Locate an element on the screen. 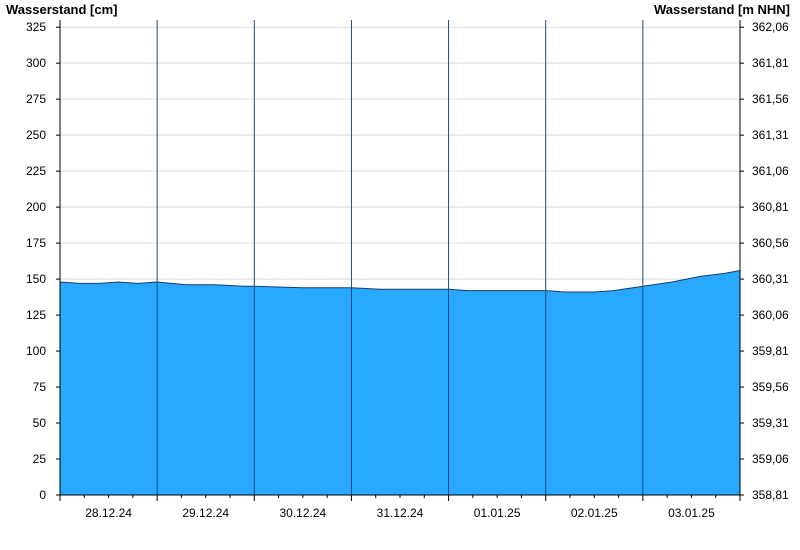 The height and width of the screenshot is (550, 800). right-tick-label: 358,81 is located at coordinates (770, 495).